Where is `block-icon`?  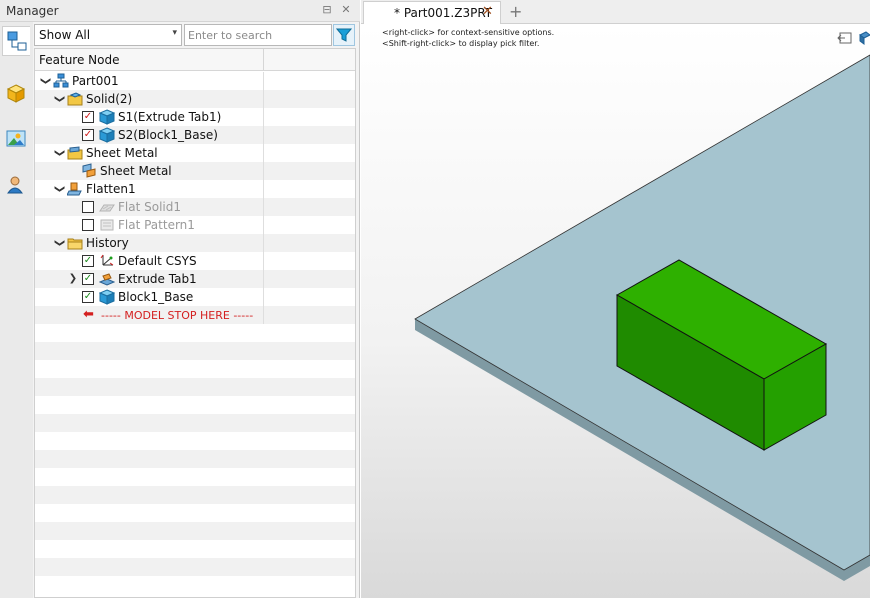 block-icon is located at coordinates (107, 297).